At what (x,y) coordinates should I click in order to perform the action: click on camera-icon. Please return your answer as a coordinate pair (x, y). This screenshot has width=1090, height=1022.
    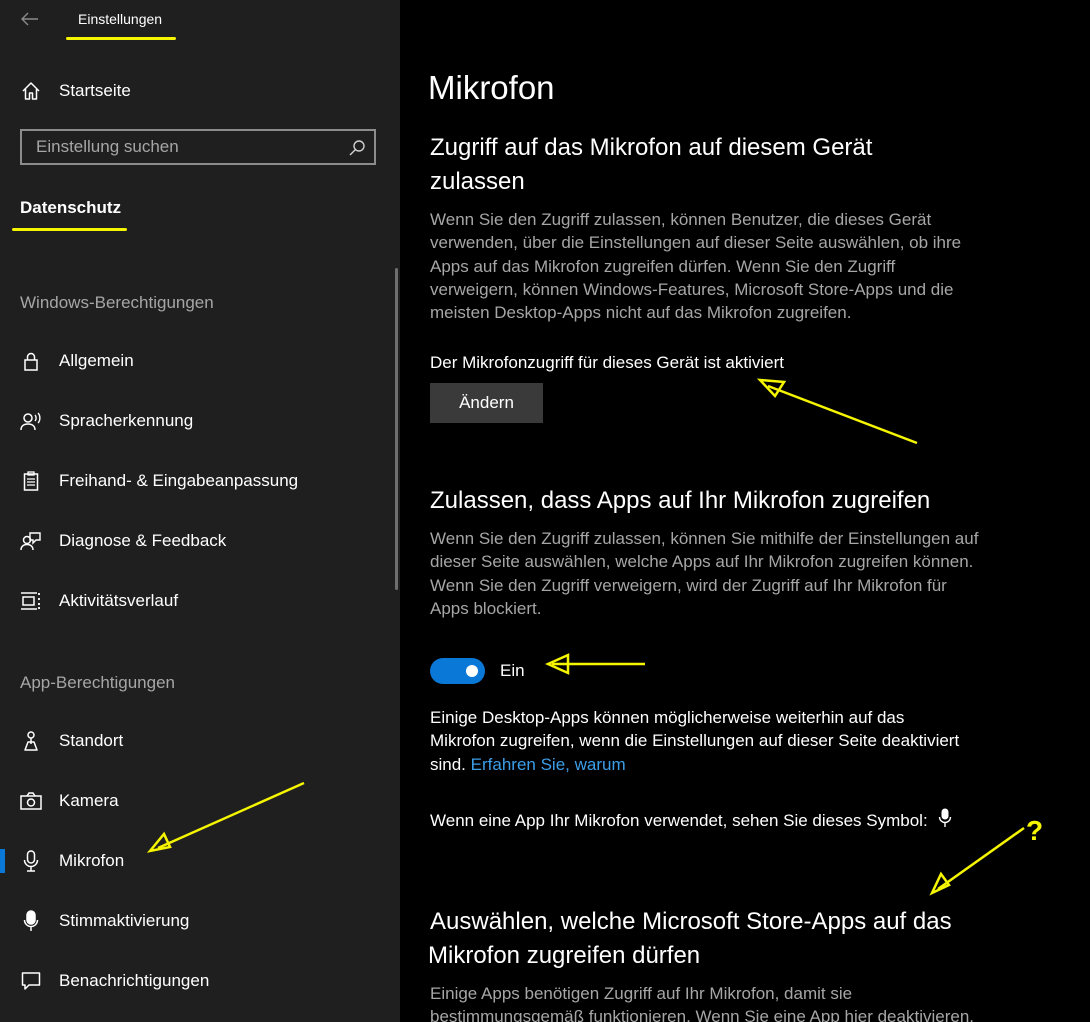
    Looking at the image, I should click on (31, 801).